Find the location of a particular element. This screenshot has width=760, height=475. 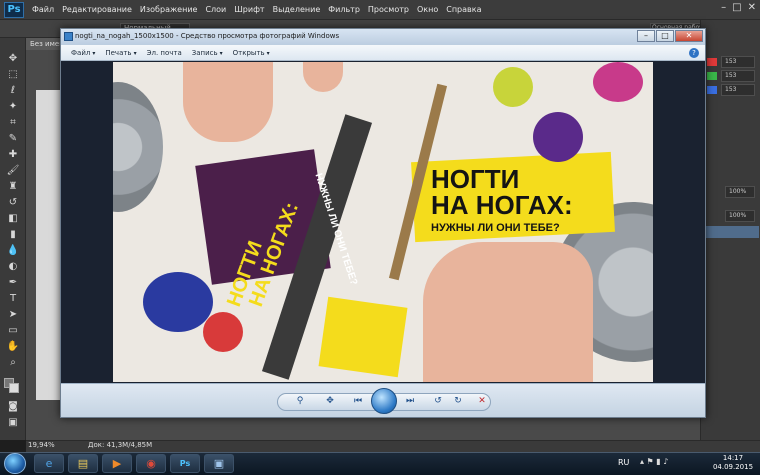

slideshow-button is located at coordinates (384, 401).